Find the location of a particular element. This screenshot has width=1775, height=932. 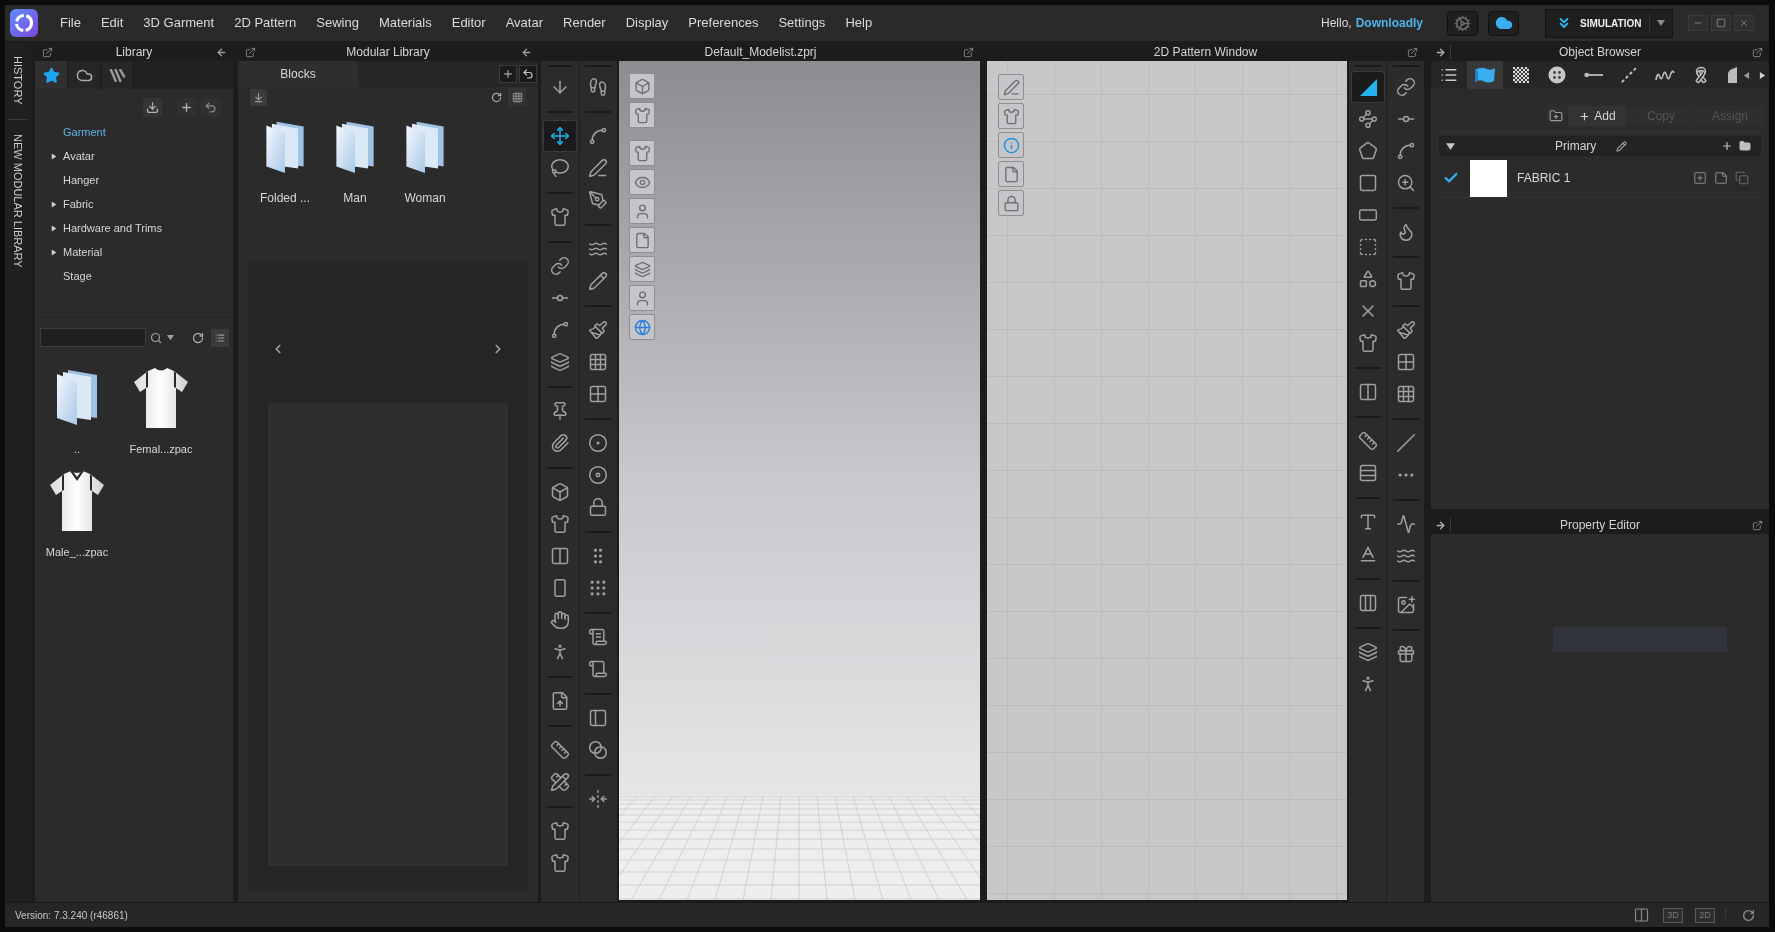

object-tab is located at coordinates (1485, 75).